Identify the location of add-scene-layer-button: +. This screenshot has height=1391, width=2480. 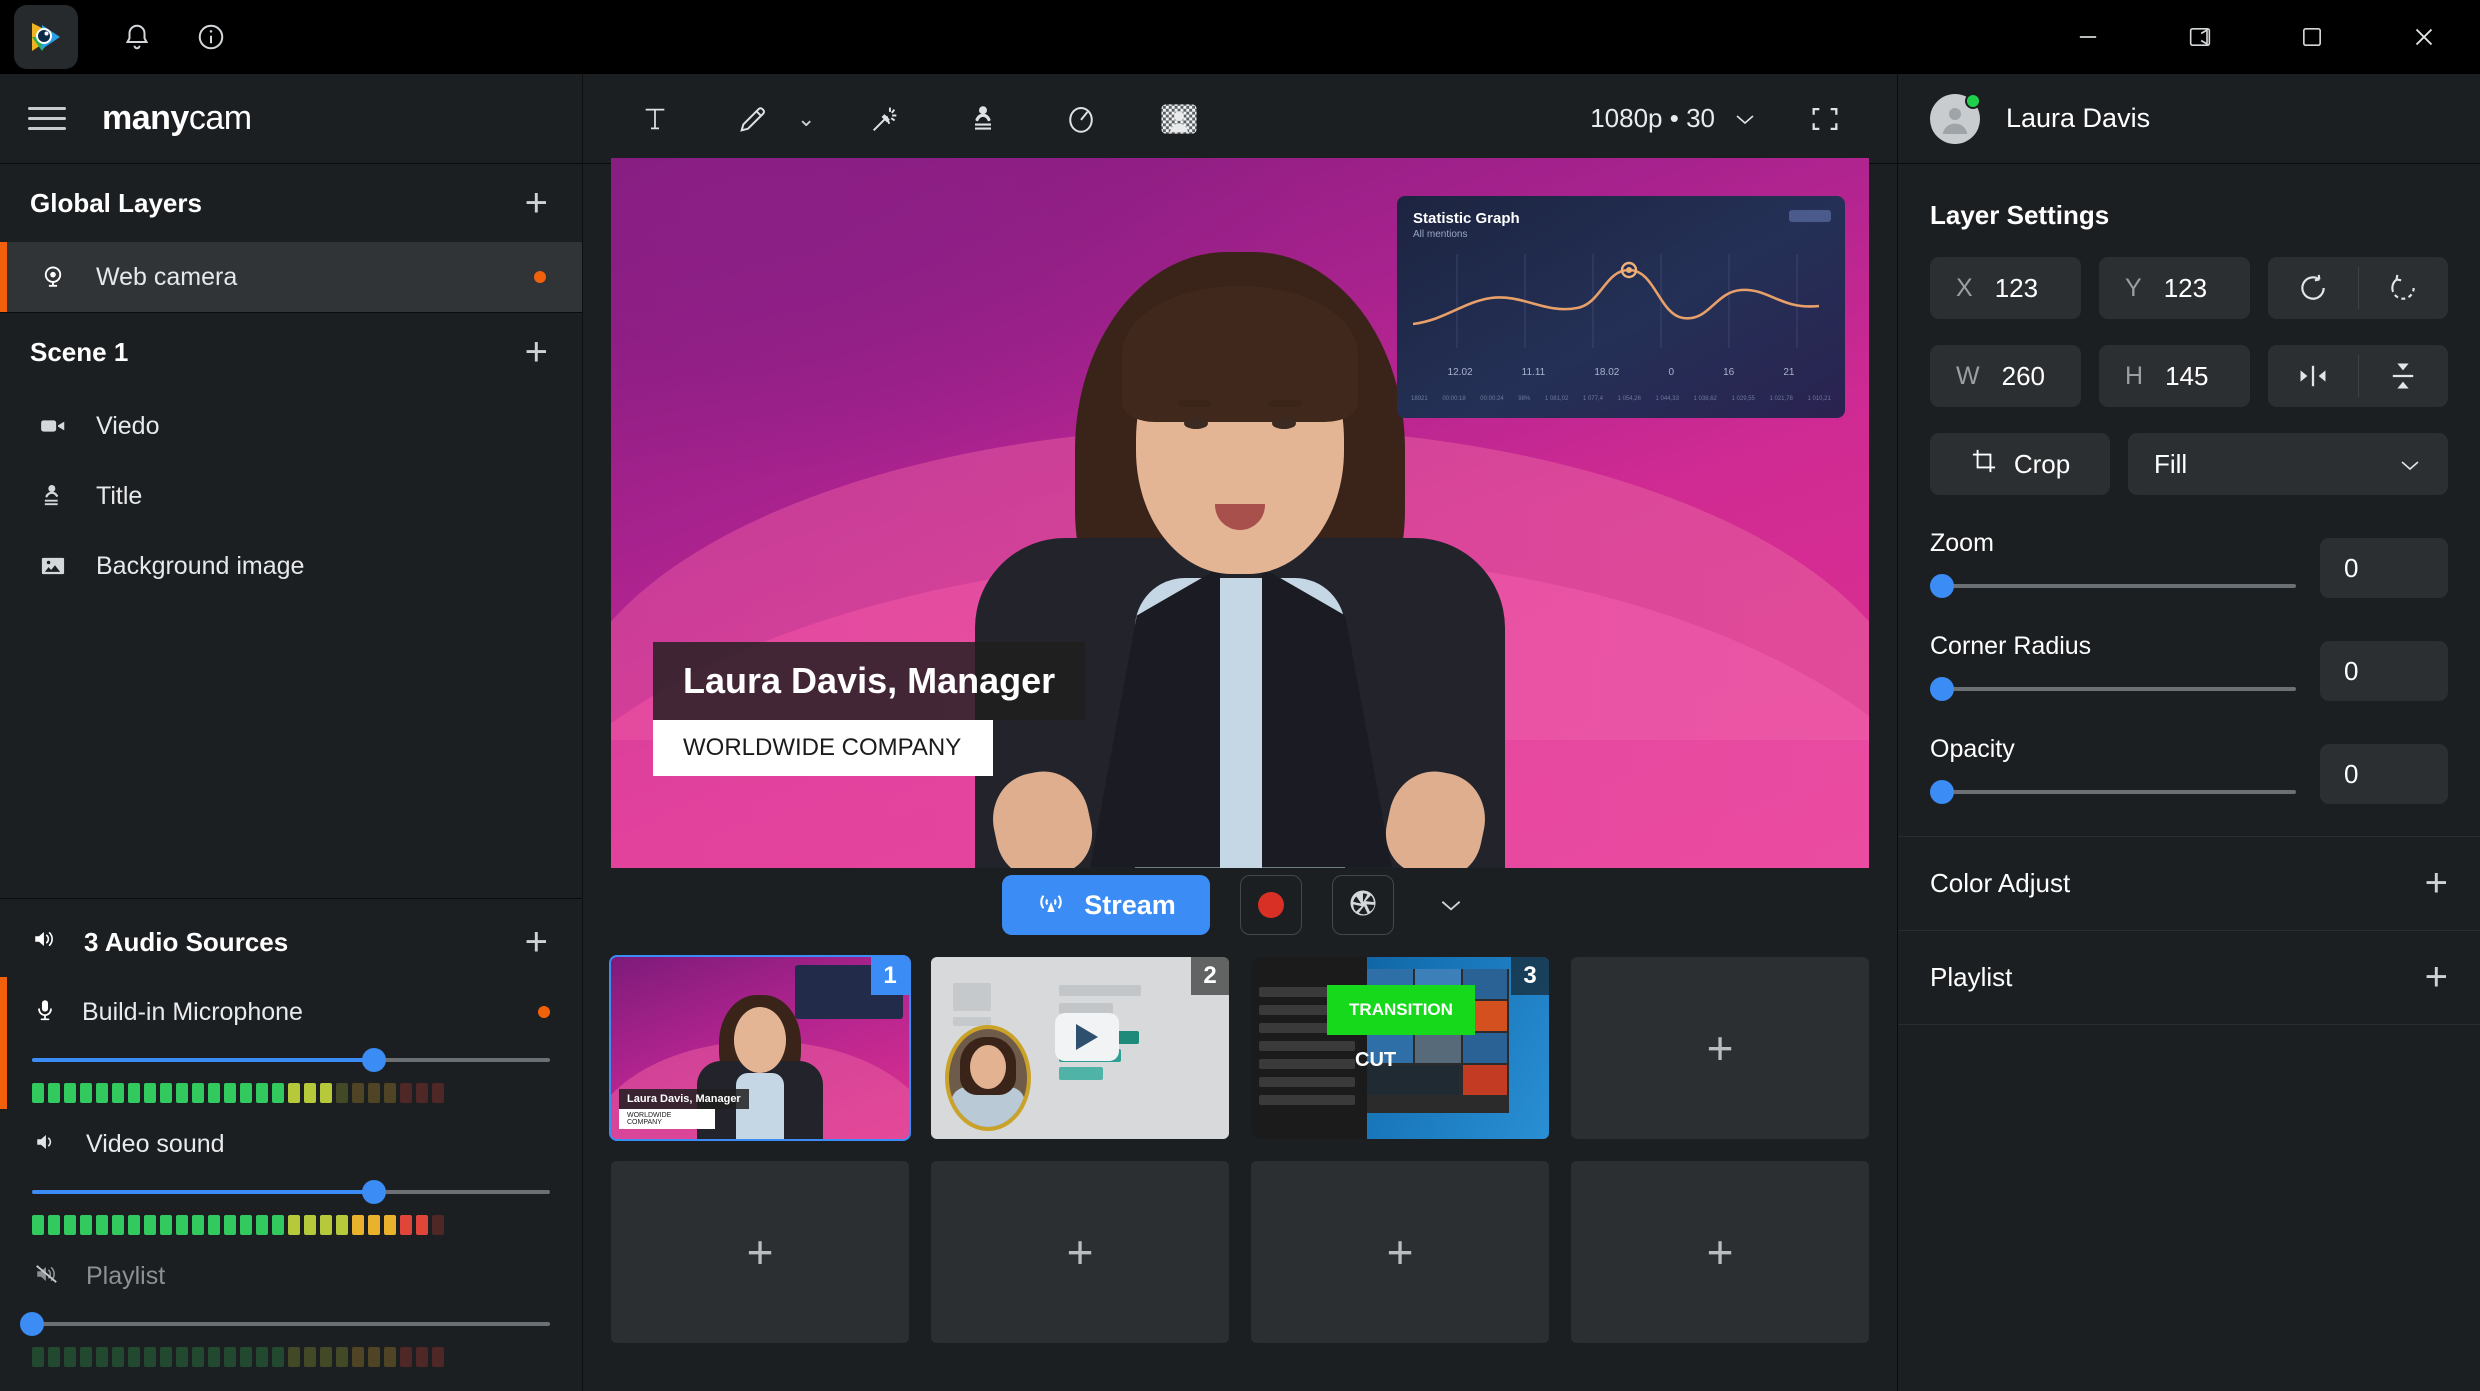
(536, 352).